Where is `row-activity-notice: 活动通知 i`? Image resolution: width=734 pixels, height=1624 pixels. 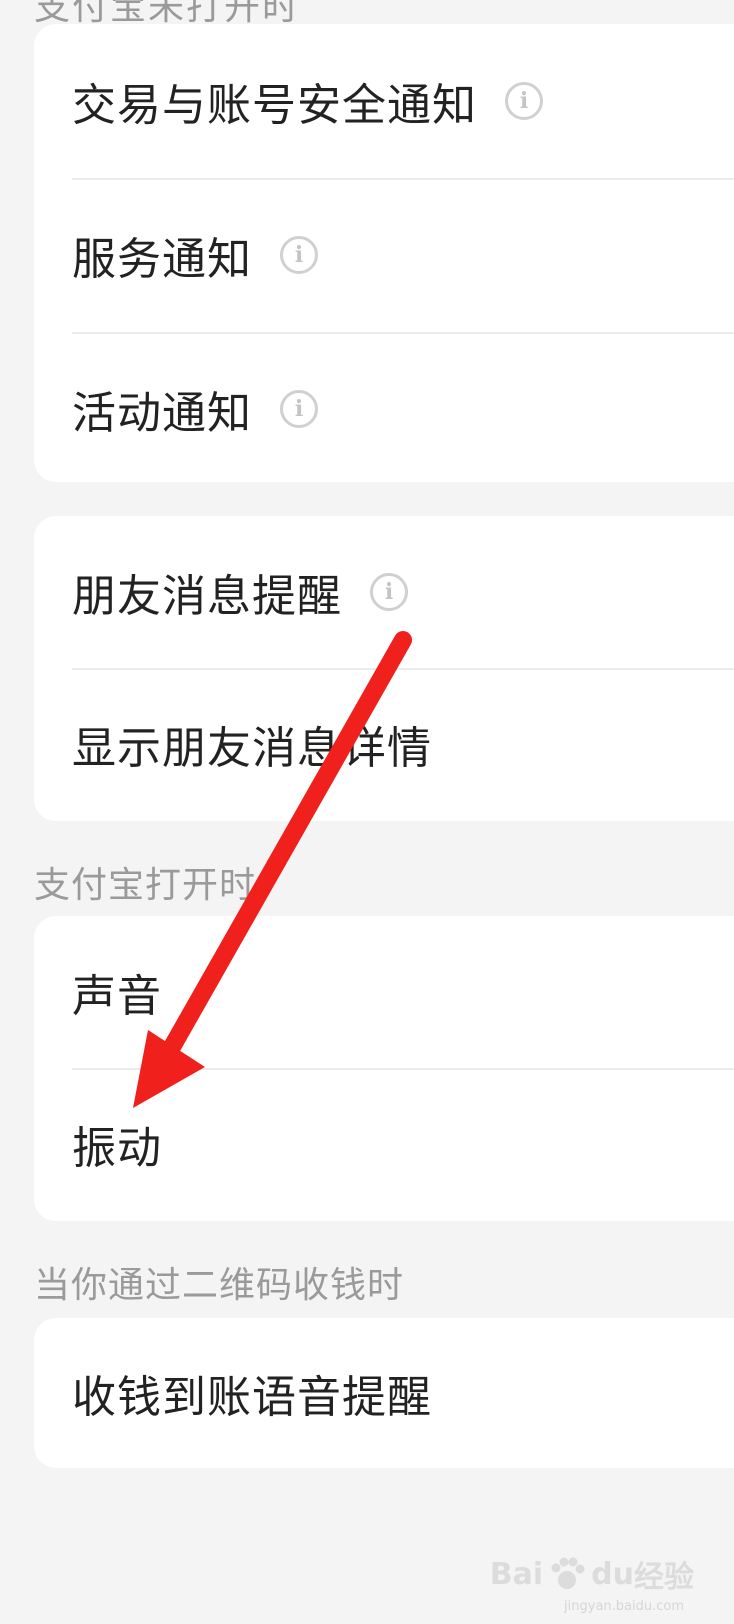 row-activity-notice: 活动通知 i is located at coordinates (384, 407).